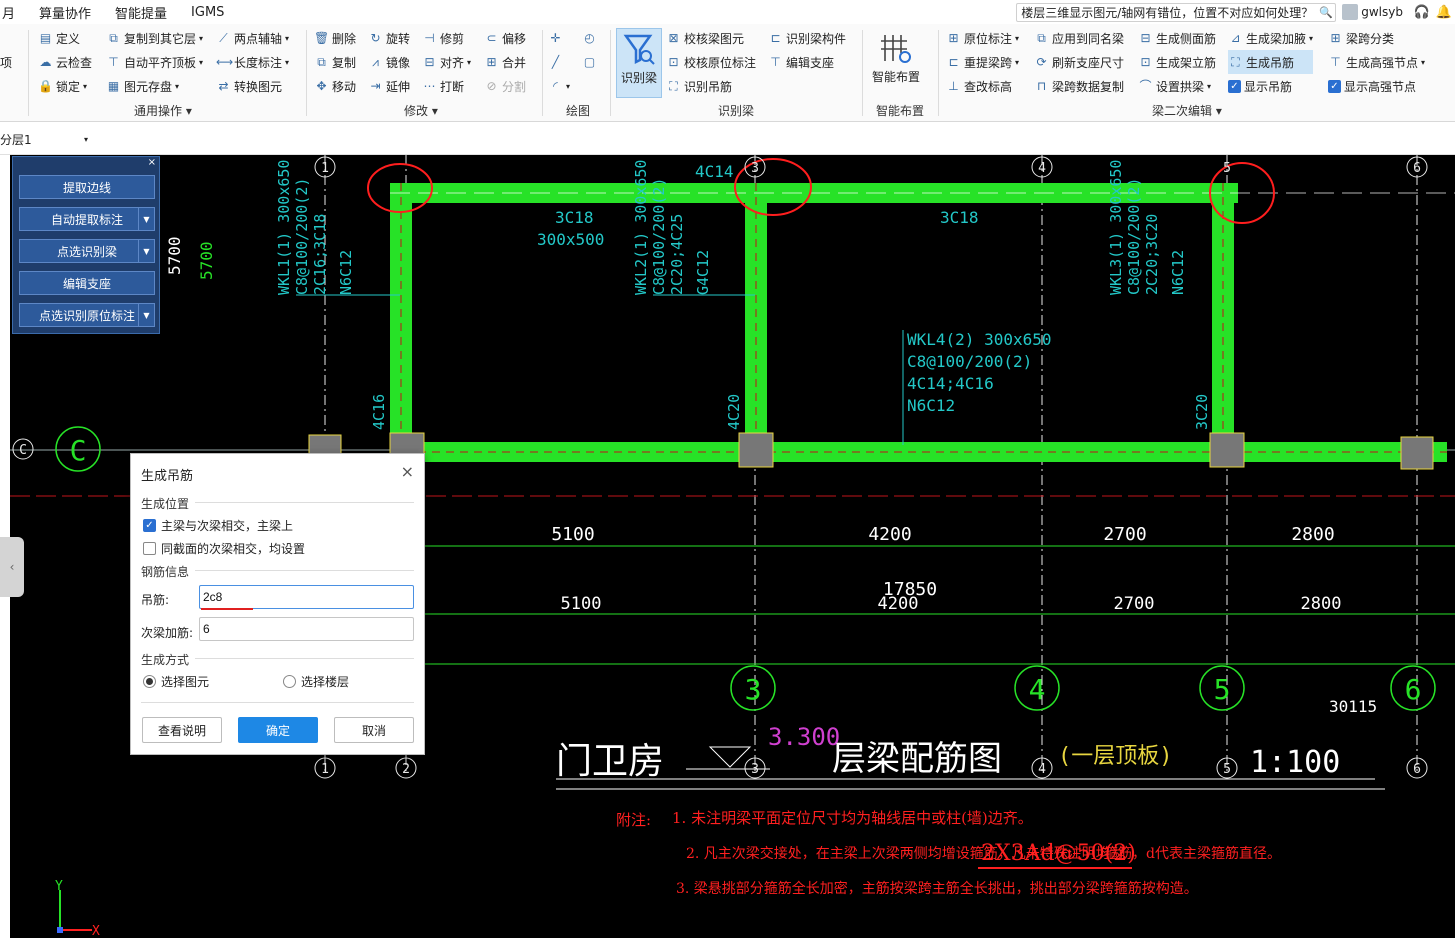 The image size is (1455, 938). Describe the element at coordinates (335, 86) in the screenshot. I see `move-button: ✥ 移动` at that location.